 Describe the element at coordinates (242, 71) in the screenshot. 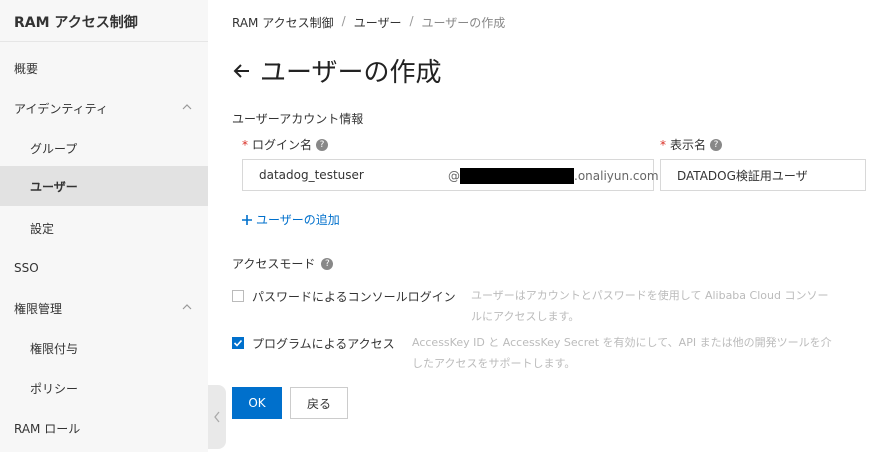

I see `arrow-left-icon` at that location.